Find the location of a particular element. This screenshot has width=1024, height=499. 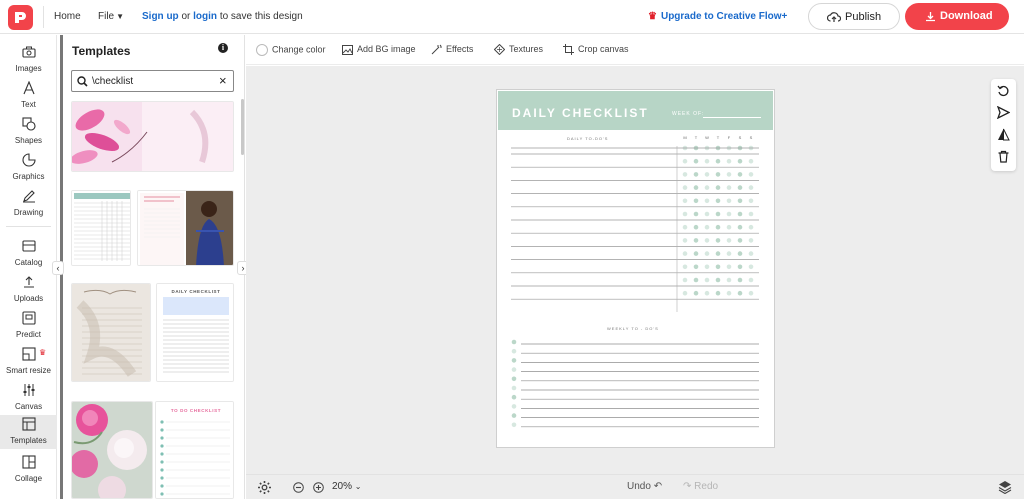

sliders-icon is located at coordinates (29, 390).